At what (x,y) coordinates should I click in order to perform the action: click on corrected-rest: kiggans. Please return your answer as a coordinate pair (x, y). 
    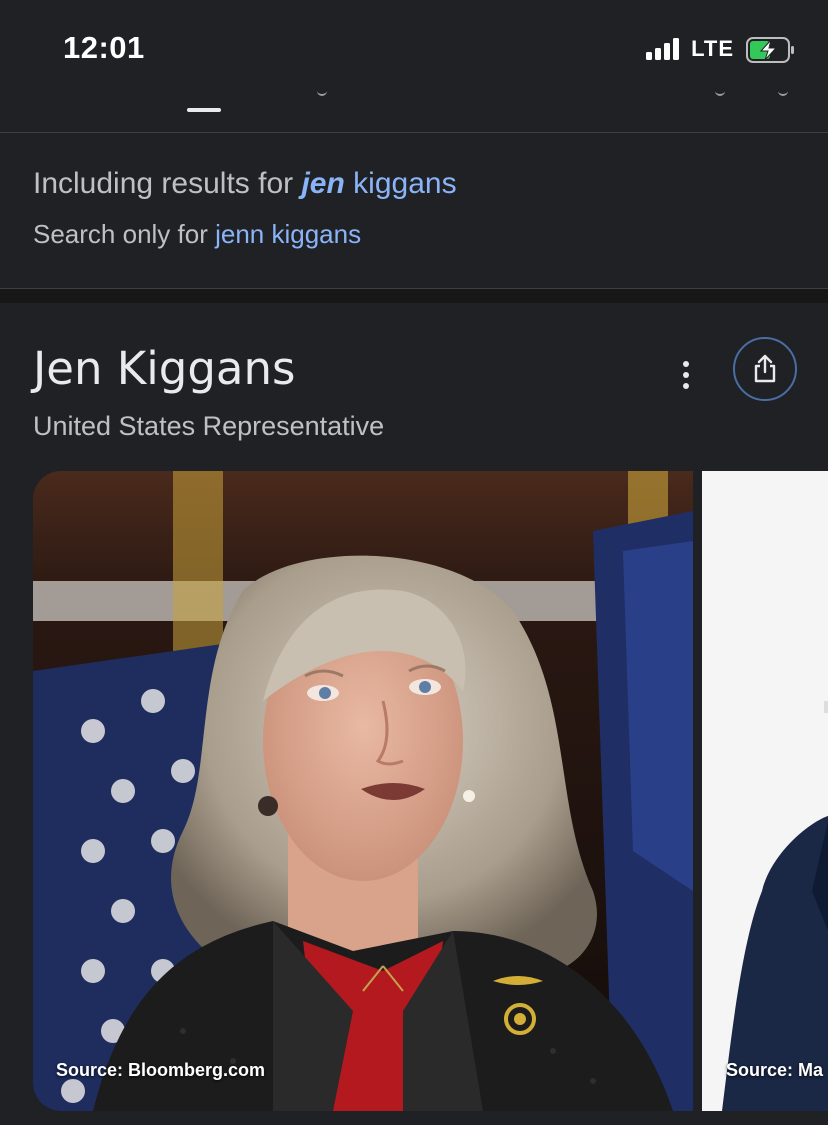
    Looking at the image, I should click on (400, 183).